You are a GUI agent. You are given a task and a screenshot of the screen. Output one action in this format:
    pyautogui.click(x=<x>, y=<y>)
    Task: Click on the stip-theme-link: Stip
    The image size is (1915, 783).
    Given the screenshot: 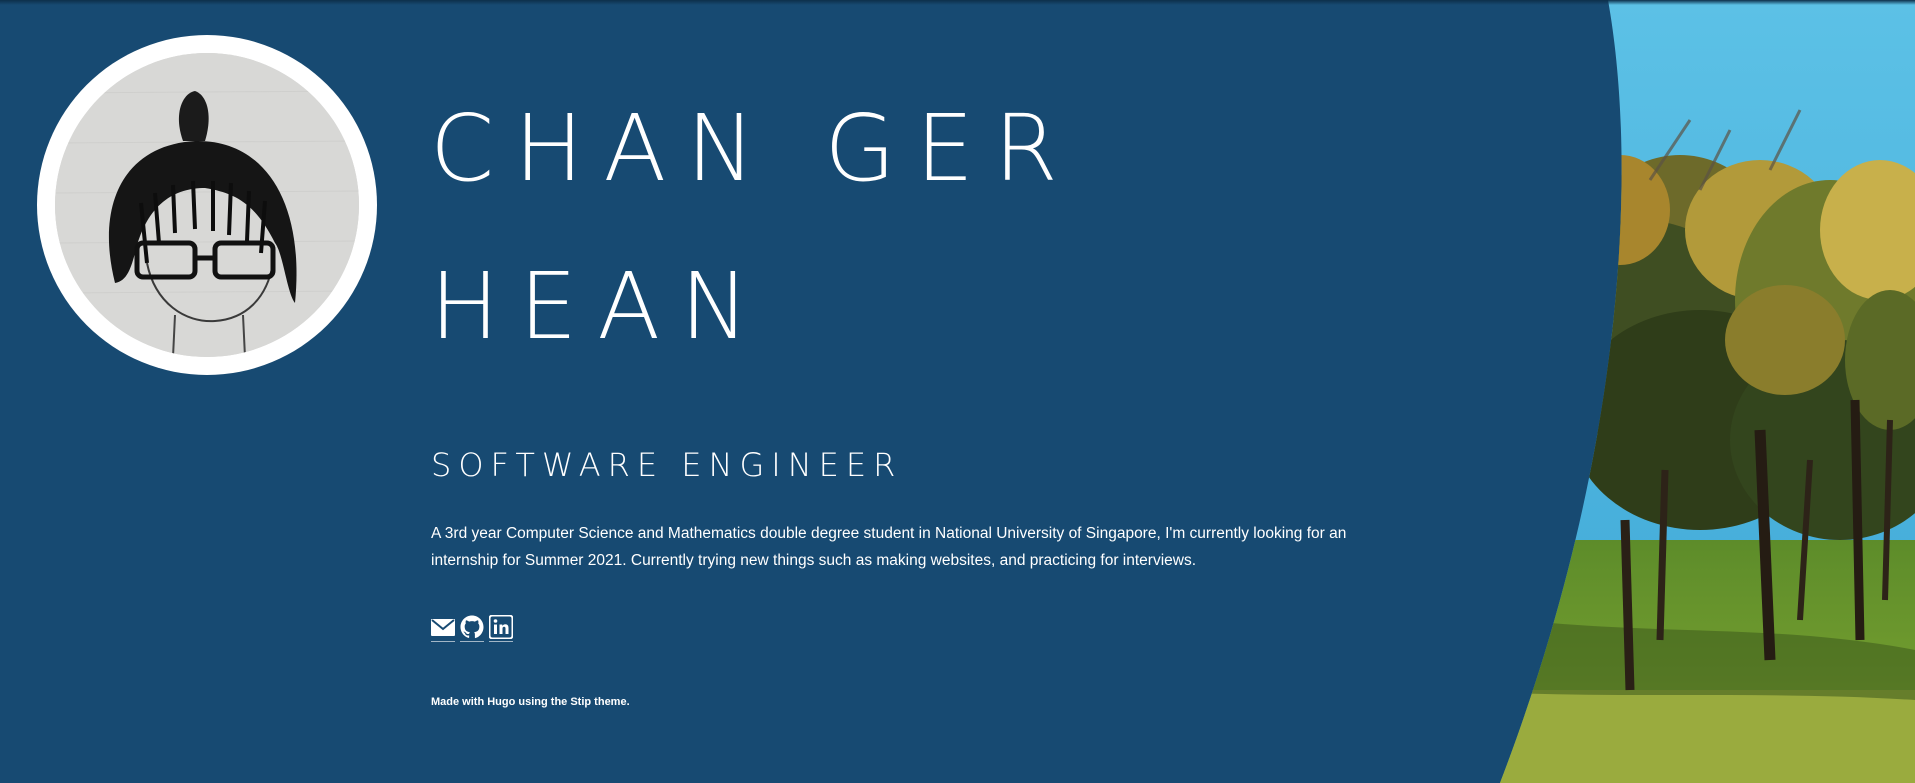 What is the action you would take?
    pyautogui.click(x=580, y=702)
    